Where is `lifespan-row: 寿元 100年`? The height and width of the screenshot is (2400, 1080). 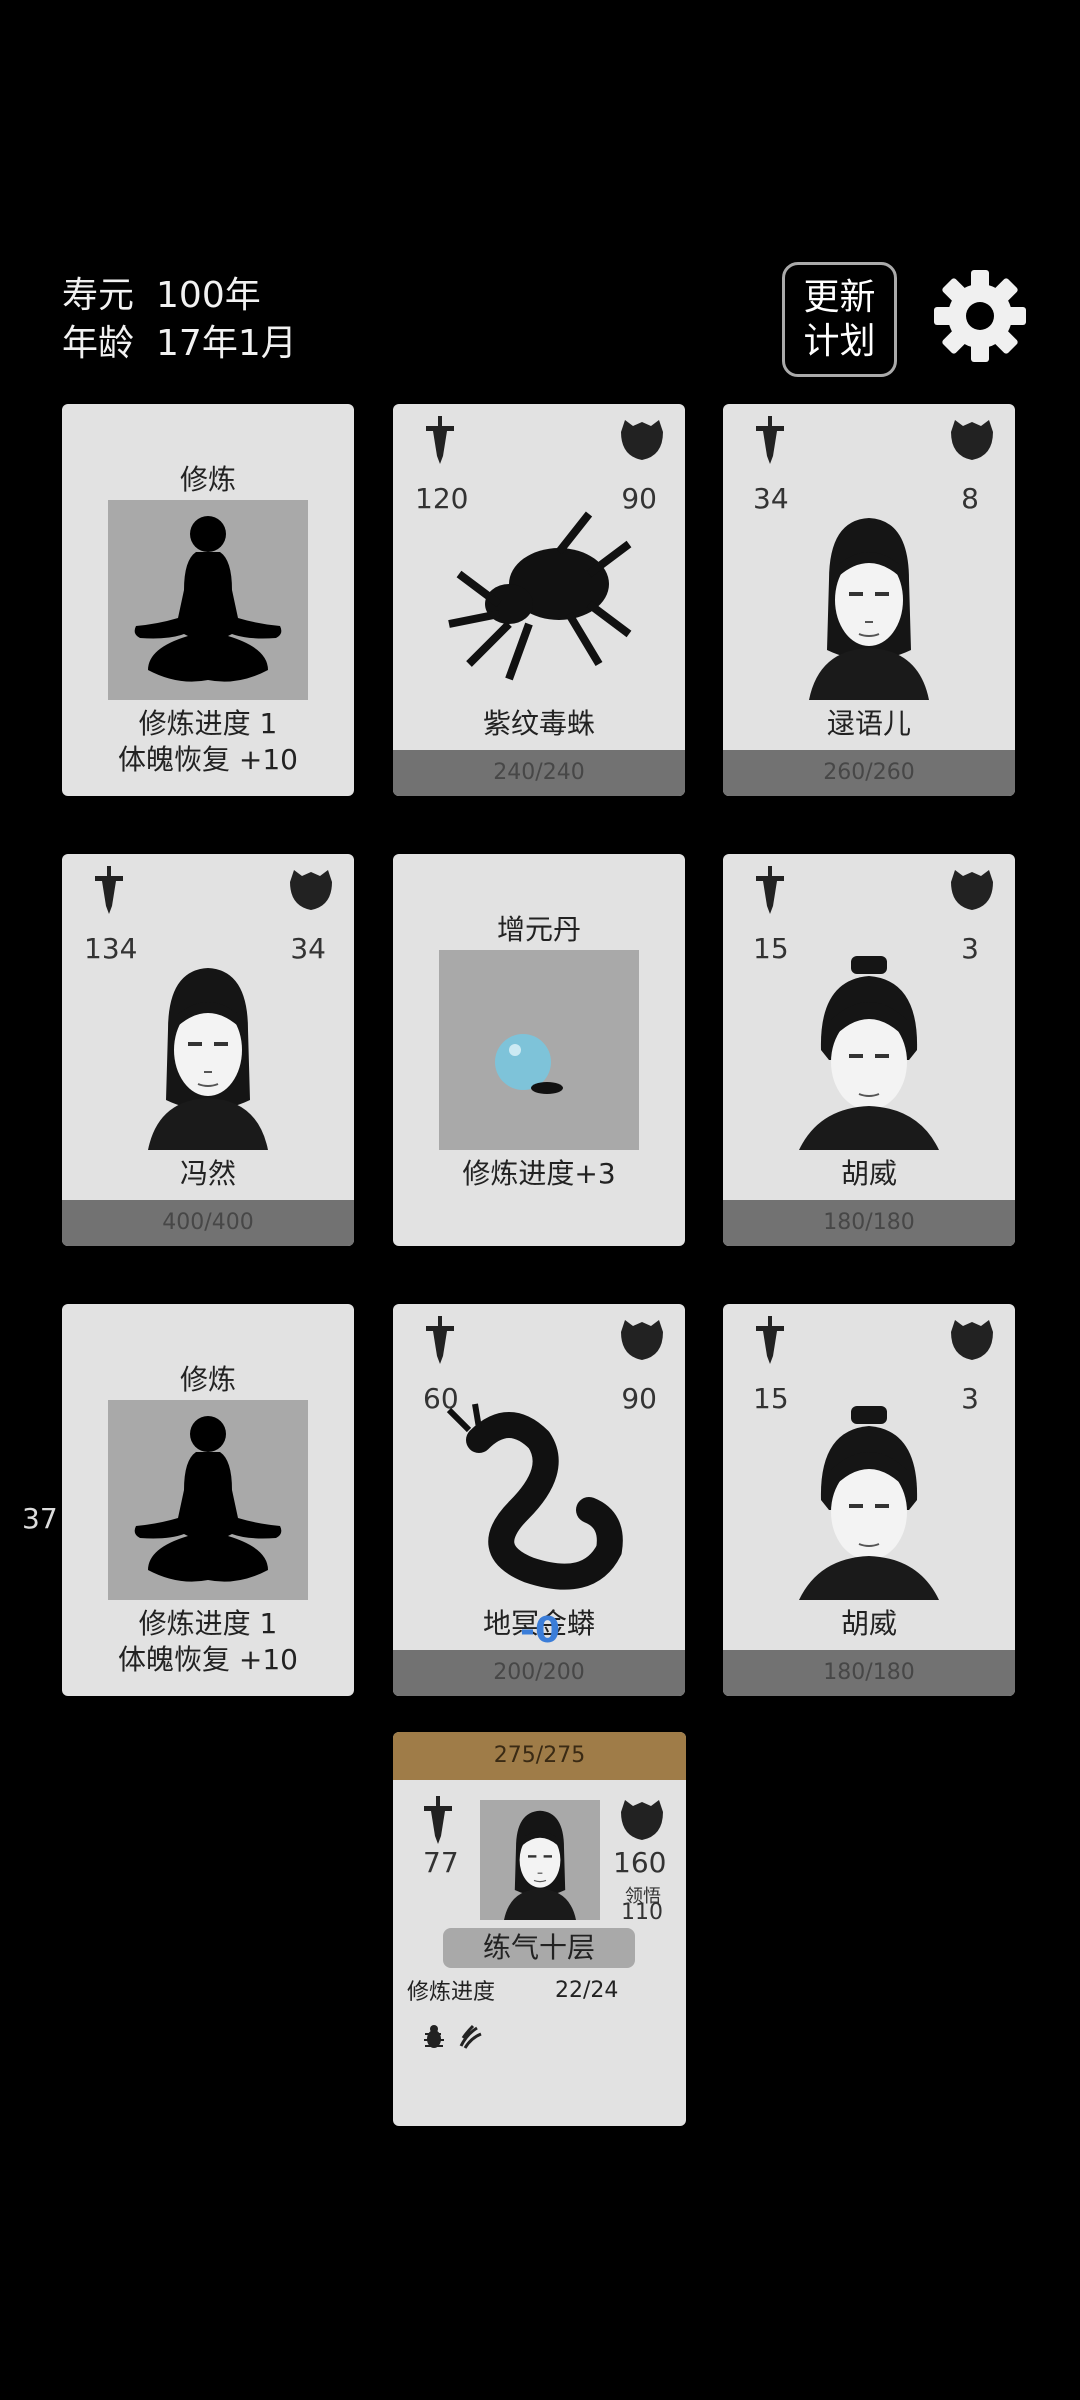 lifespan-row: 寿元 100年 is located at coordinates (172, 292).